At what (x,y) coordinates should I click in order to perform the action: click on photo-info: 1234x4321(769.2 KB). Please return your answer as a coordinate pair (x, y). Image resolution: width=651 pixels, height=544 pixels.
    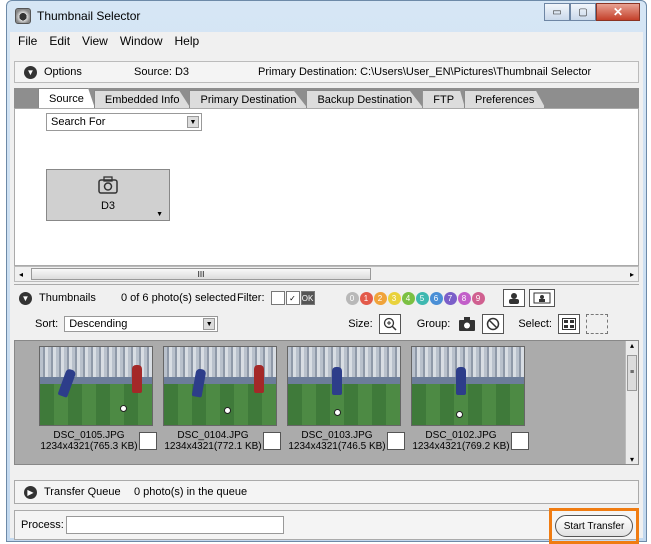
    Looking at the image, I should click on (461, 446).